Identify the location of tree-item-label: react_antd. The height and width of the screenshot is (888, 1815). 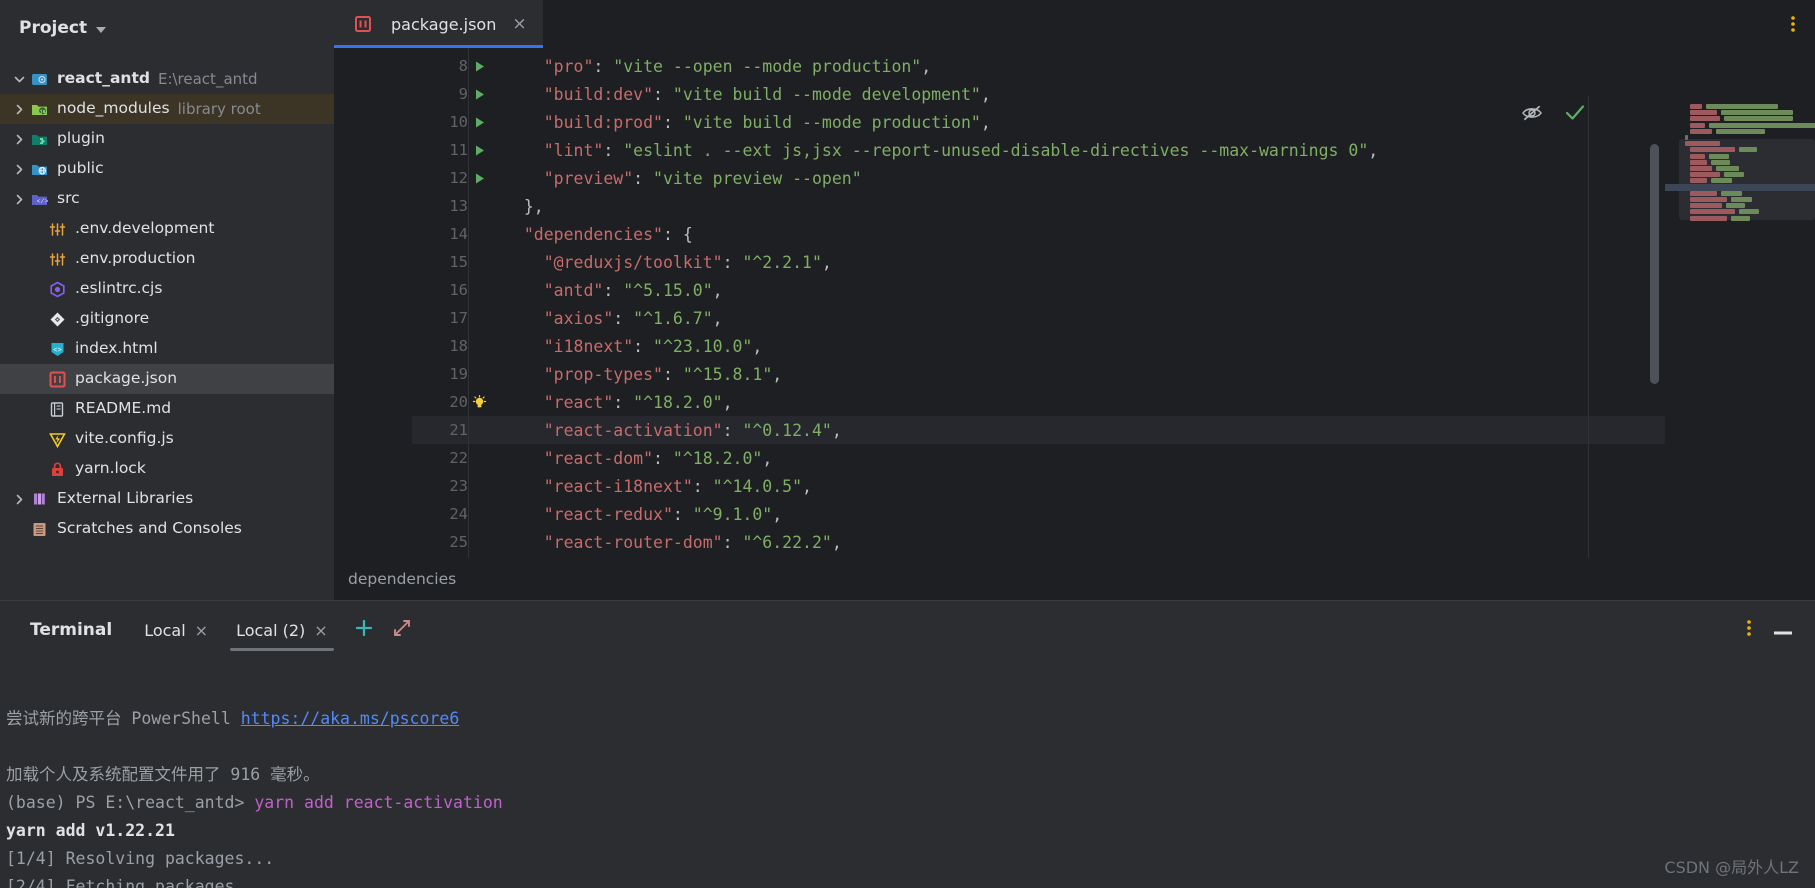
(103, 78).